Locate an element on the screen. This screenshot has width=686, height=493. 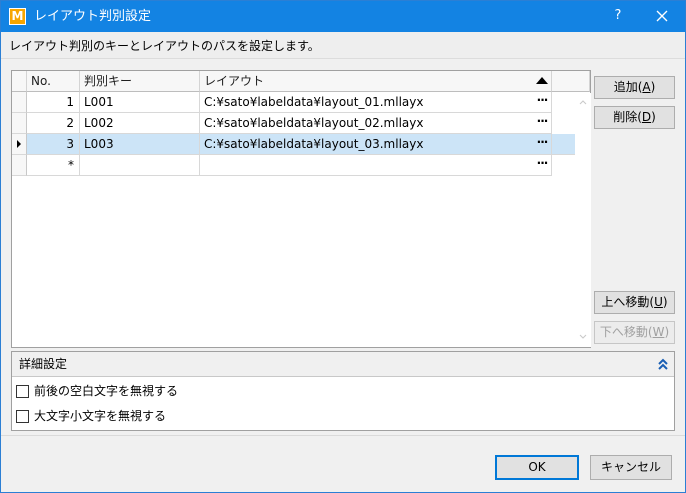
close-button is located at coordinates (662, 16).